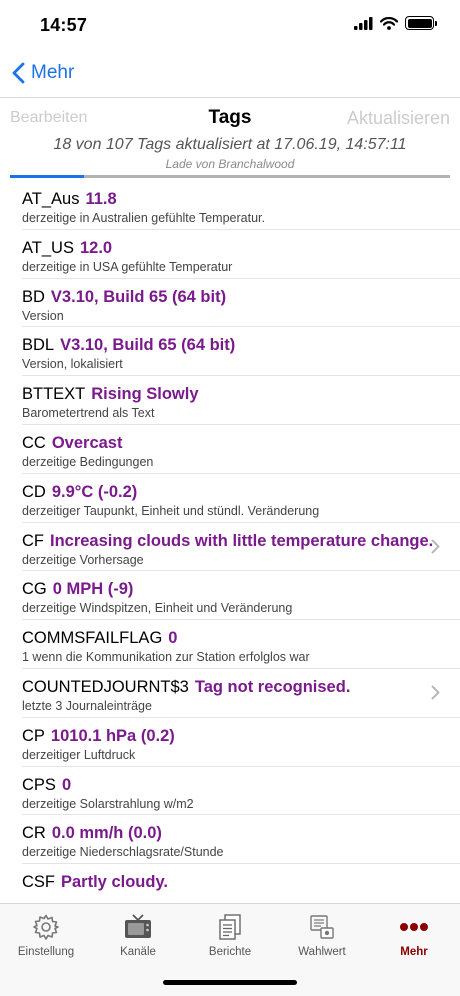 The height and width of the screenshot is (996, 460). What do you see at coordinates (241, 345) in the screenshot?
I see `tag-line: BDL V3.10, Build 65 (64 bit)` at bounding box center [241, 345].